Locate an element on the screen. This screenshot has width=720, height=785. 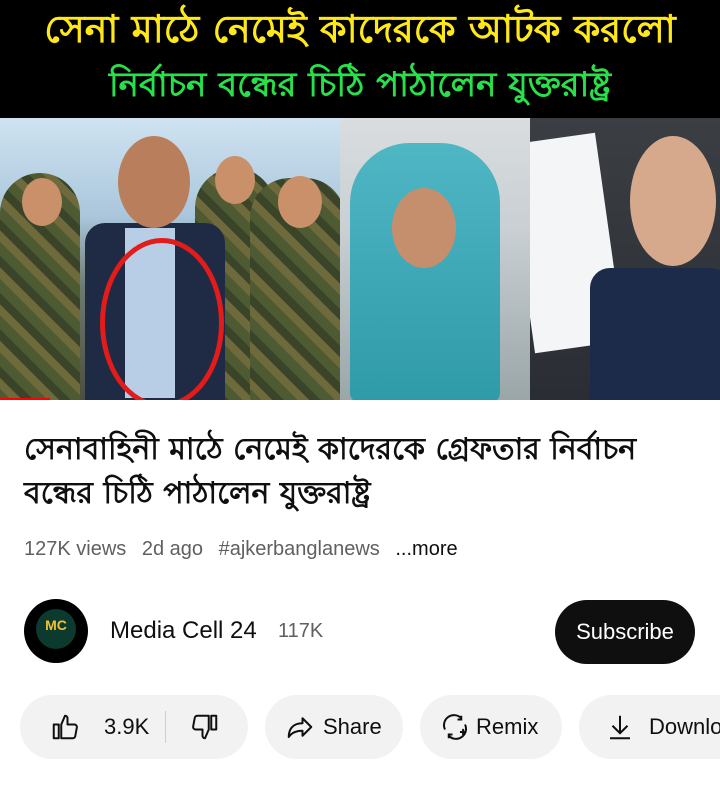
like-dislike-group: 3.9K is located at coordinates (134, 727).